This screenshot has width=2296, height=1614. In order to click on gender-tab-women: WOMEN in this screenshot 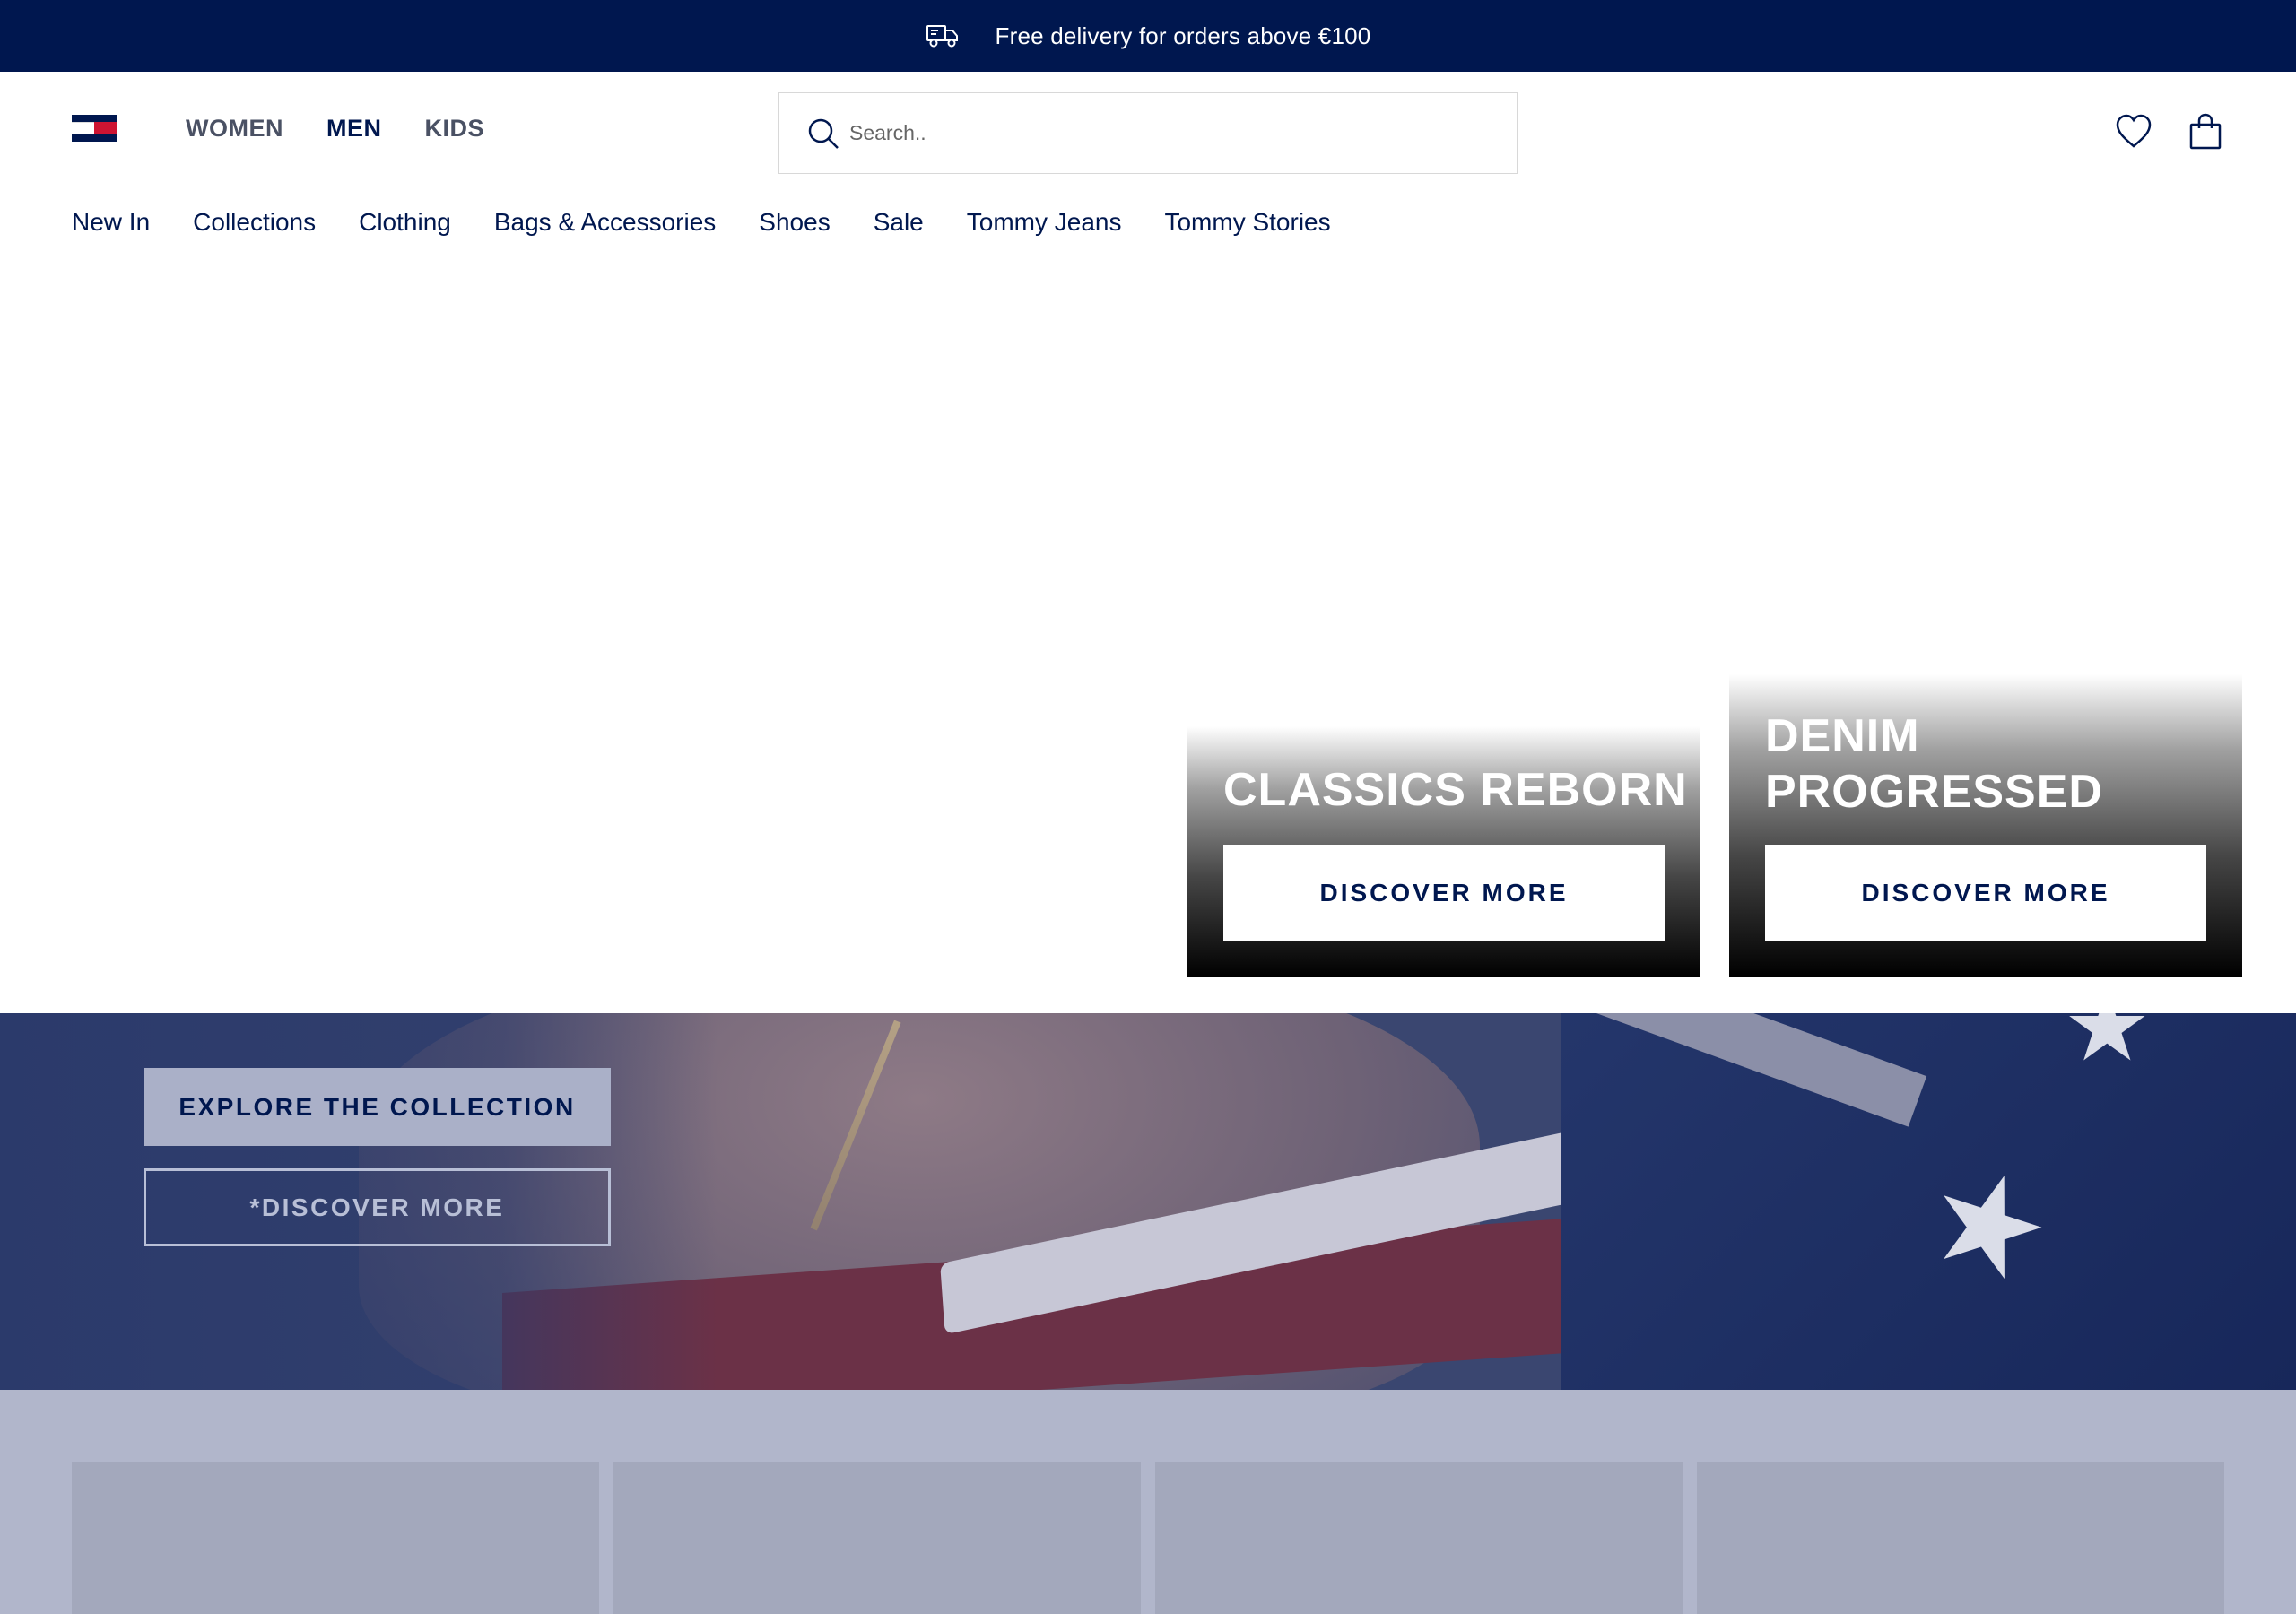, I will do `click(234, 129)`.